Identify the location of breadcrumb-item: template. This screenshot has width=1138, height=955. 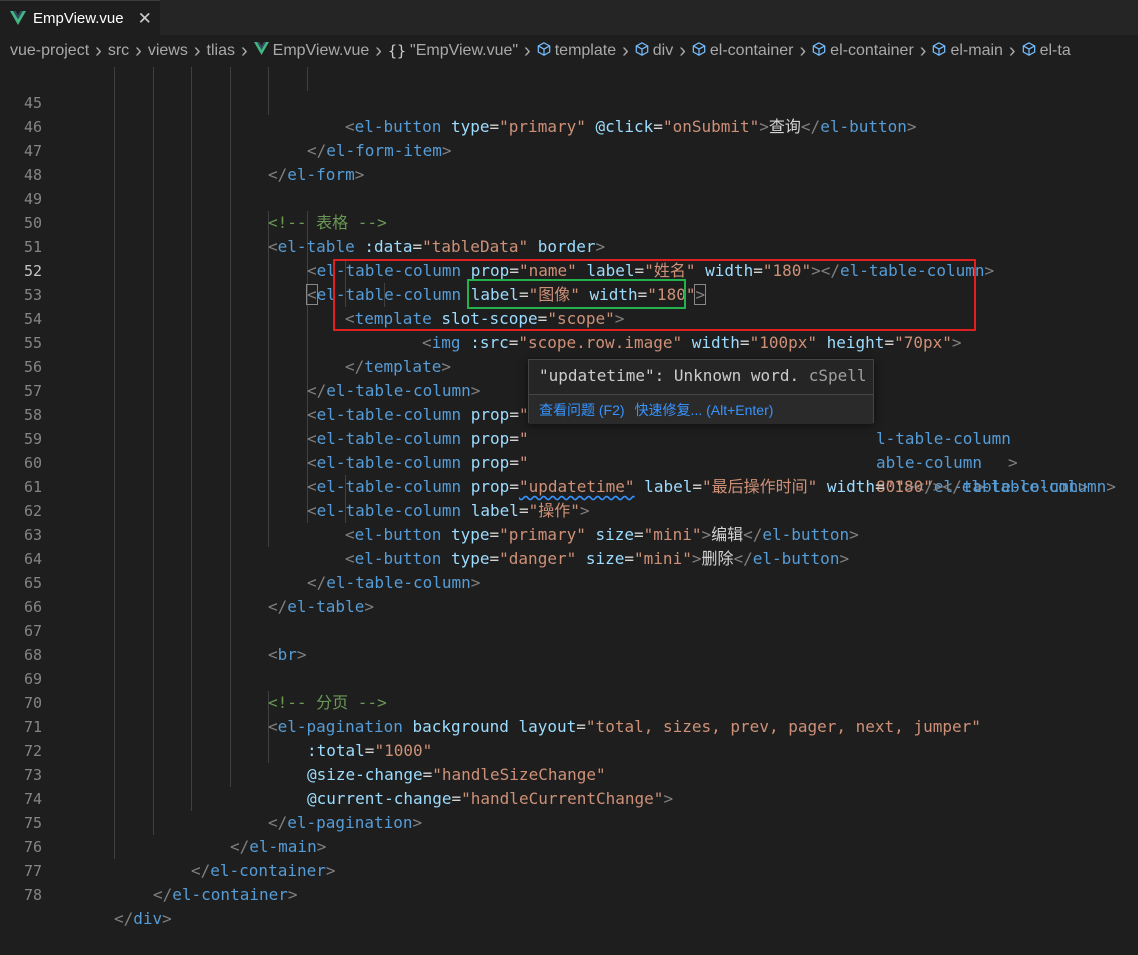
(577, 51).